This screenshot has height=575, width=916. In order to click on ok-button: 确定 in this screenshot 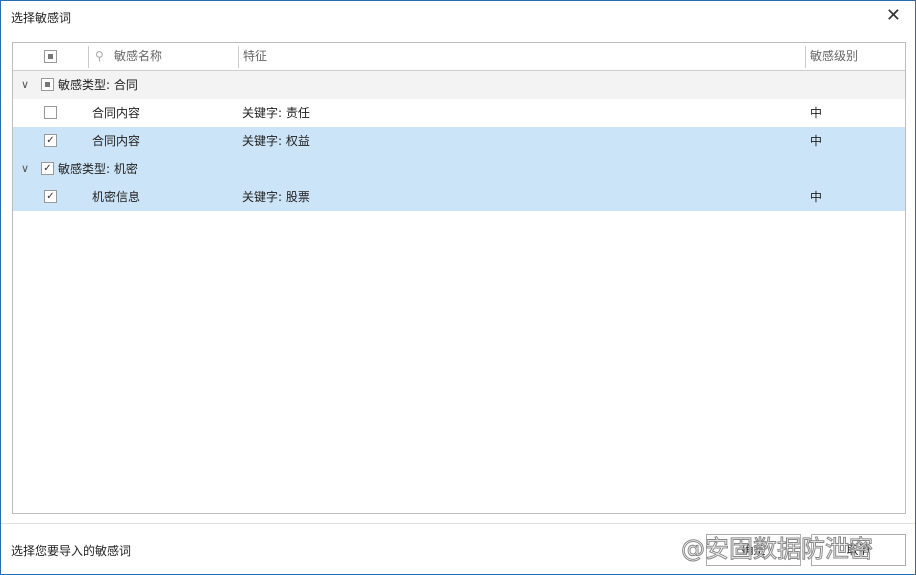, I will do `click(753, 550)`.